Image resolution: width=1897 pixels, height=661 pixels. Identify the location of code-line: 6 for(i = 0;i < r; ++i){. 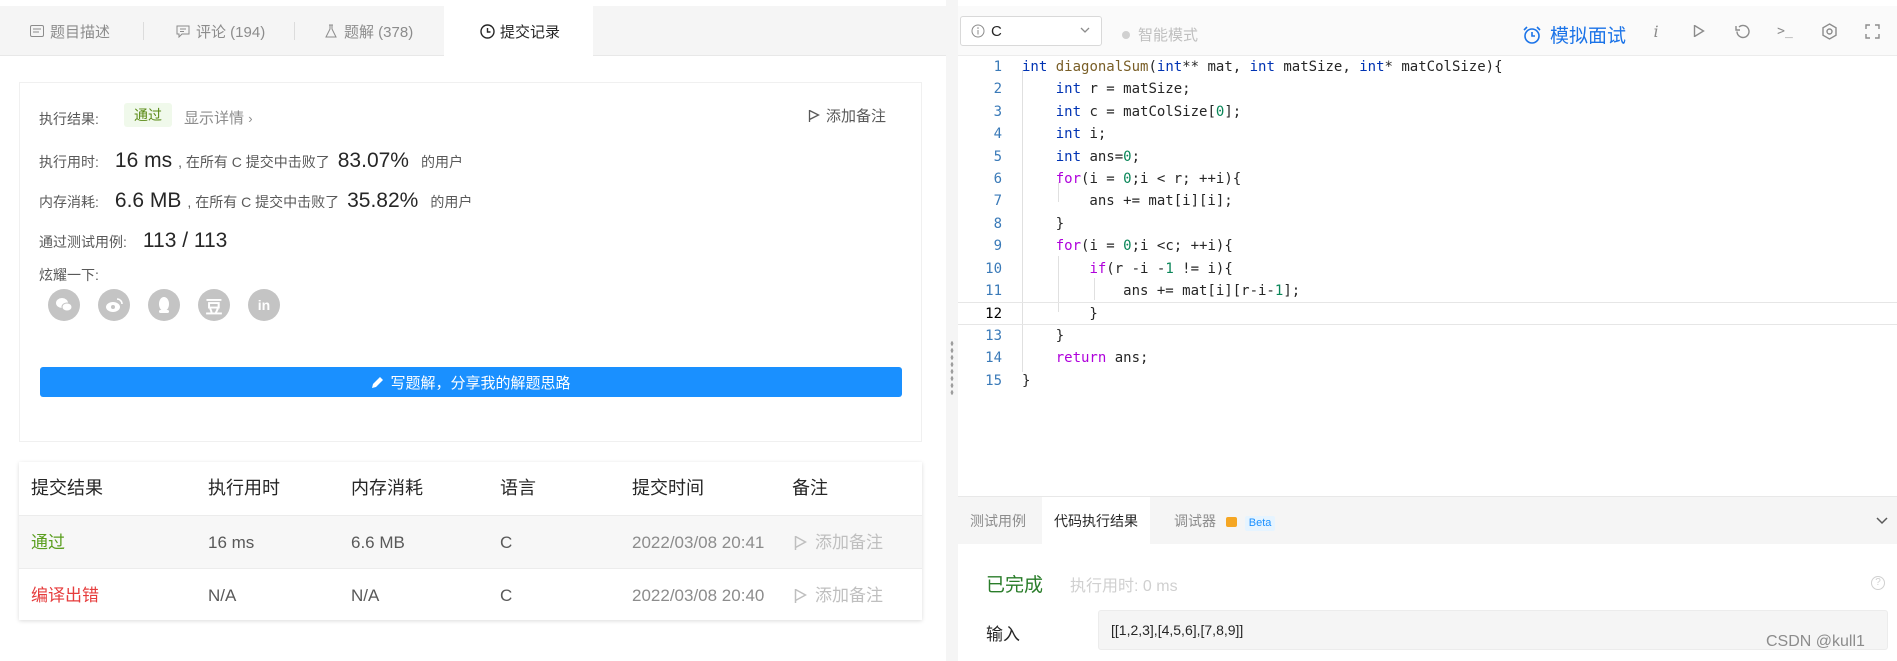
(1427, 179).